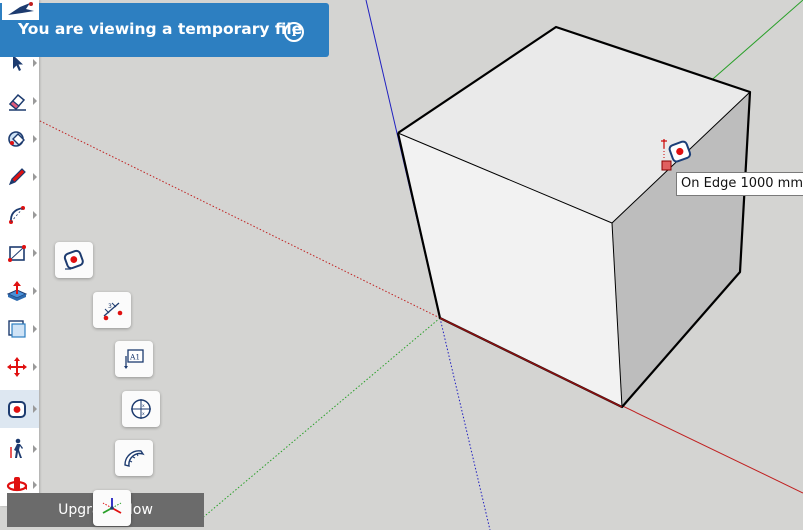  I want to click on tape-measure-cursor-icon, so click(676, 155).